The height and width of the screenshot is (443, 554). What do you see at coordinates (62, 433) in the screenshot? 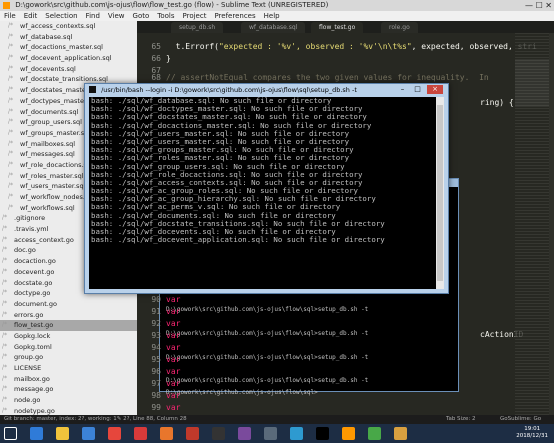
I see `explorer-icon` at bounding box center [62, 433].